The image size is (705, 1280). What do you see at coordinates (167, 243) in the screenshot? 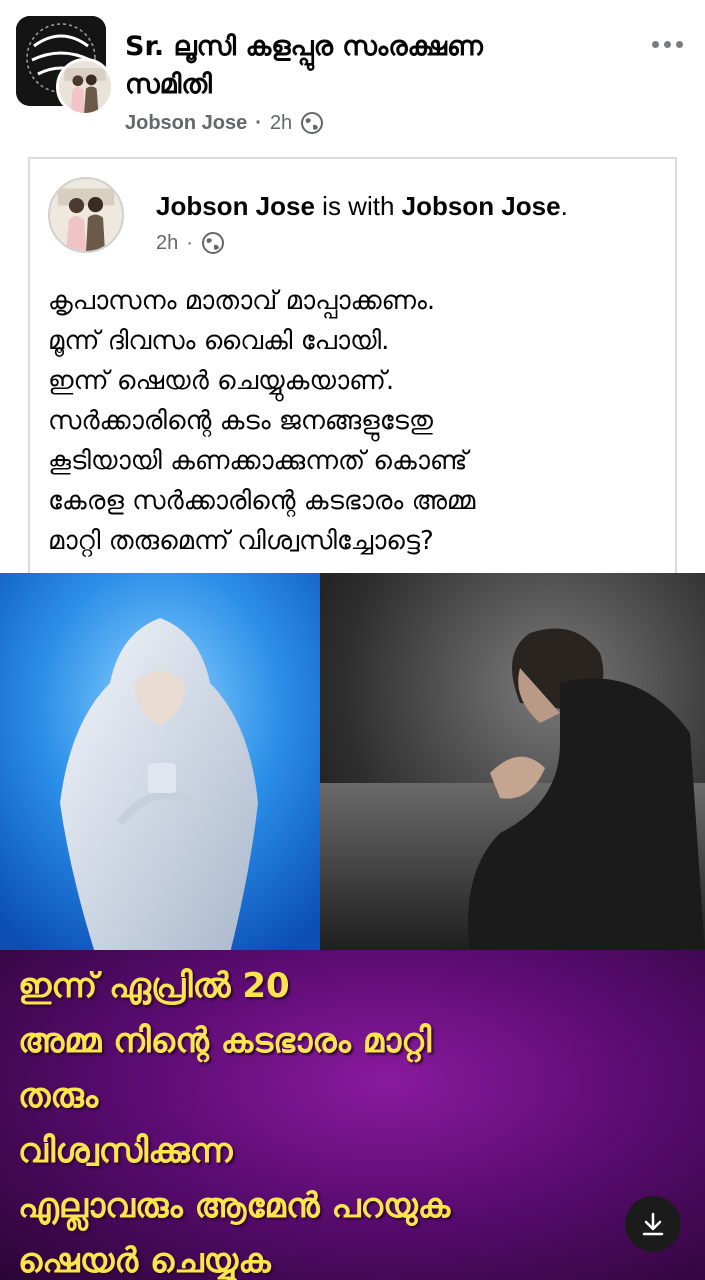
I see `shared-post-time: 2h` at bounding box center [167, 243].